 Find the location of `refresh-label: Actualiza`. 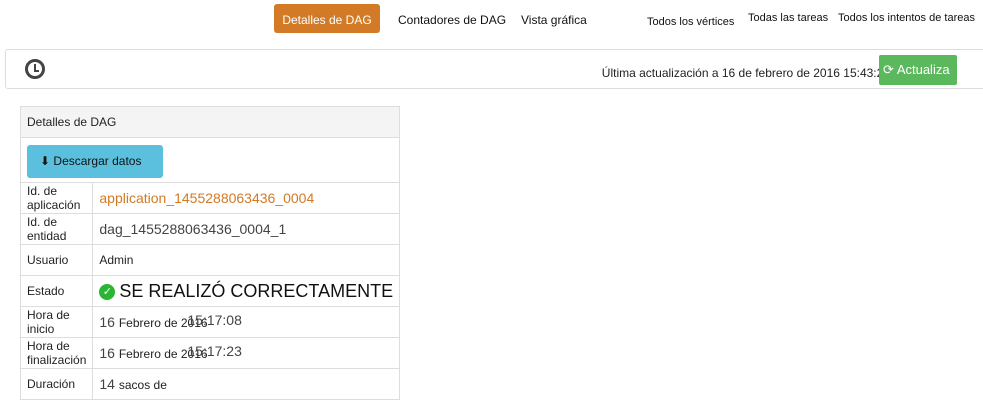

refresh-label: Actualiza is located at coordinates (923, 69).